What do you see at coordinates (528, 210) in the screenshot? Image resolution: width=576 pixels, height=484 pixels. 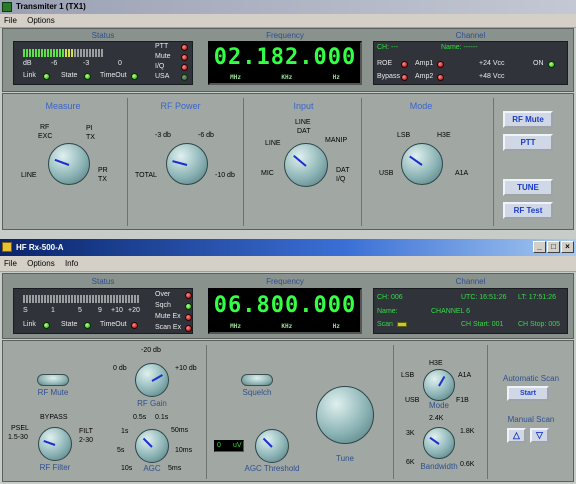 I see `tx-rf-test-button: RF Test` at bounding box center [528, 210].